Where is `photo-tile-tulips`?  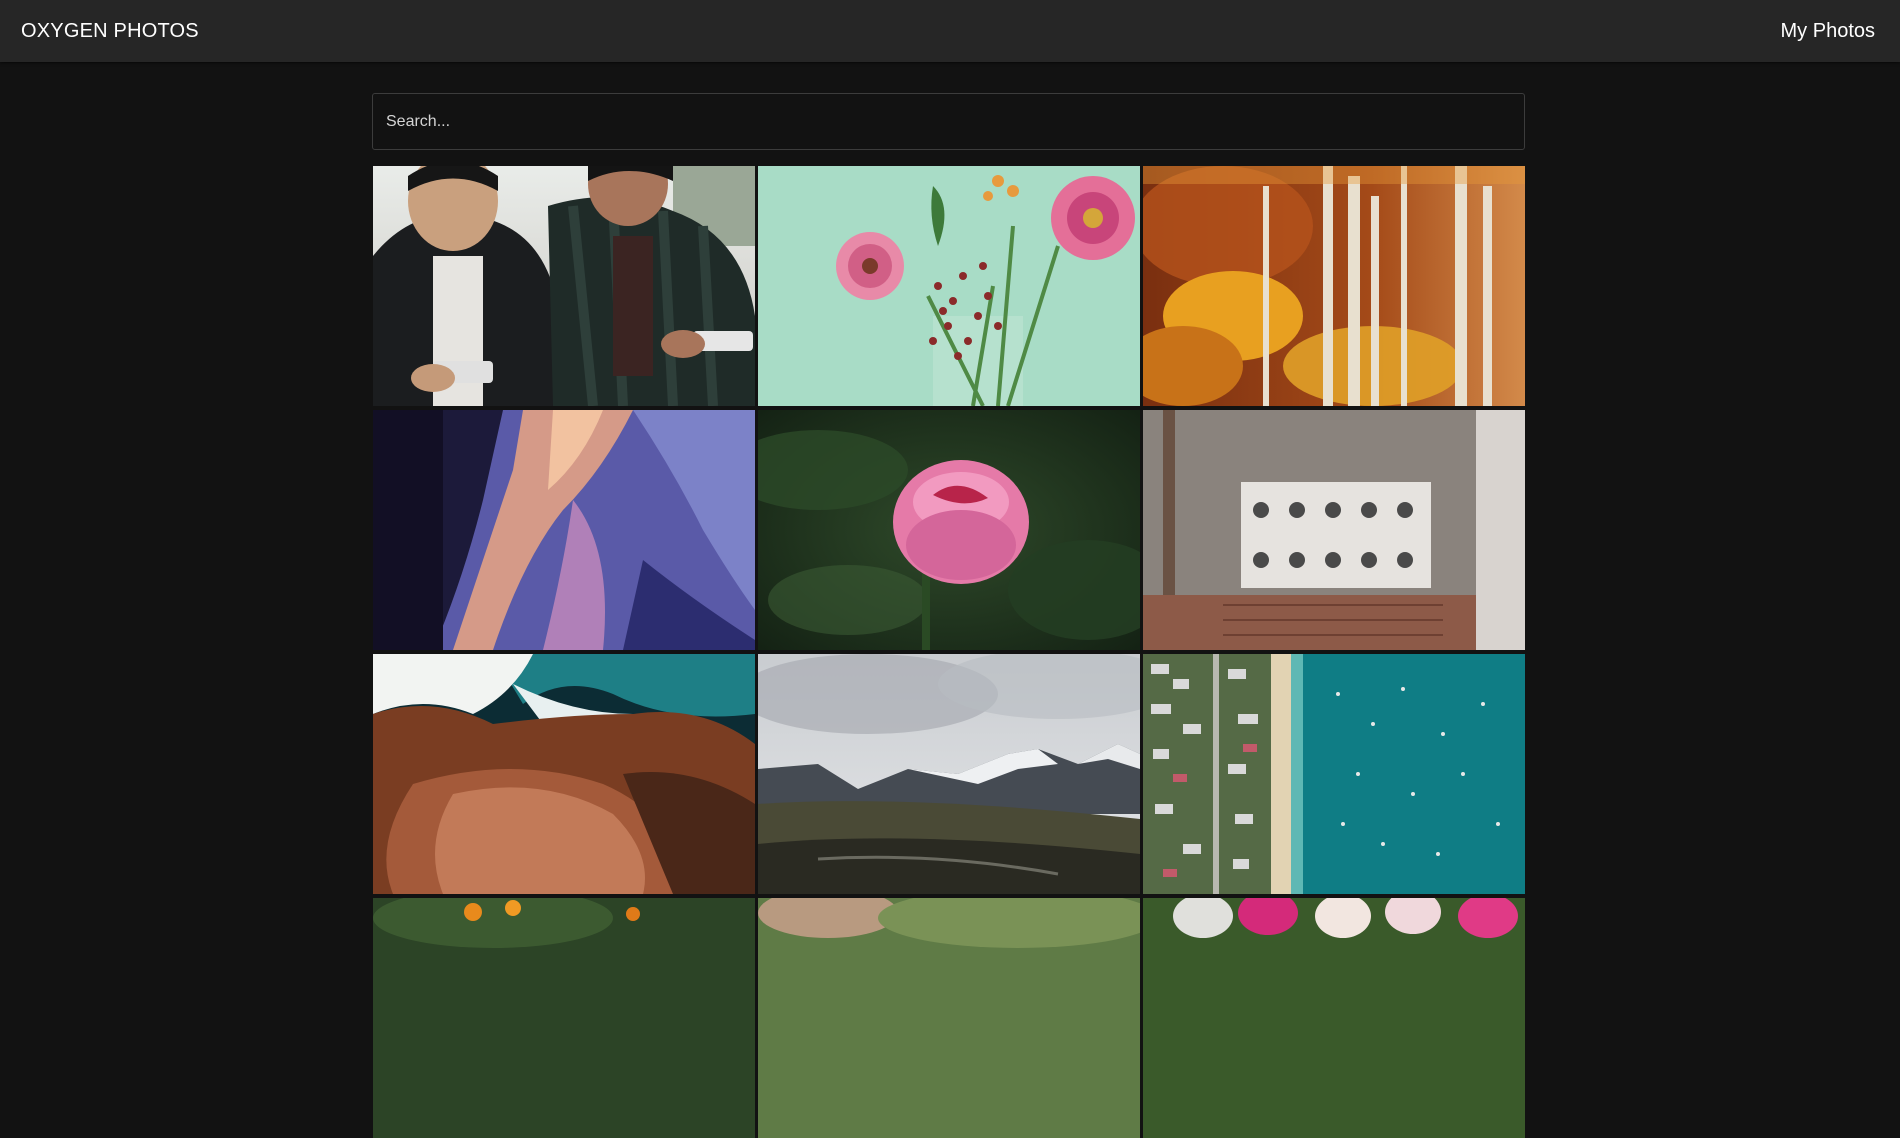
photo-tile-tulips is located at coordinates (1334, 1018).